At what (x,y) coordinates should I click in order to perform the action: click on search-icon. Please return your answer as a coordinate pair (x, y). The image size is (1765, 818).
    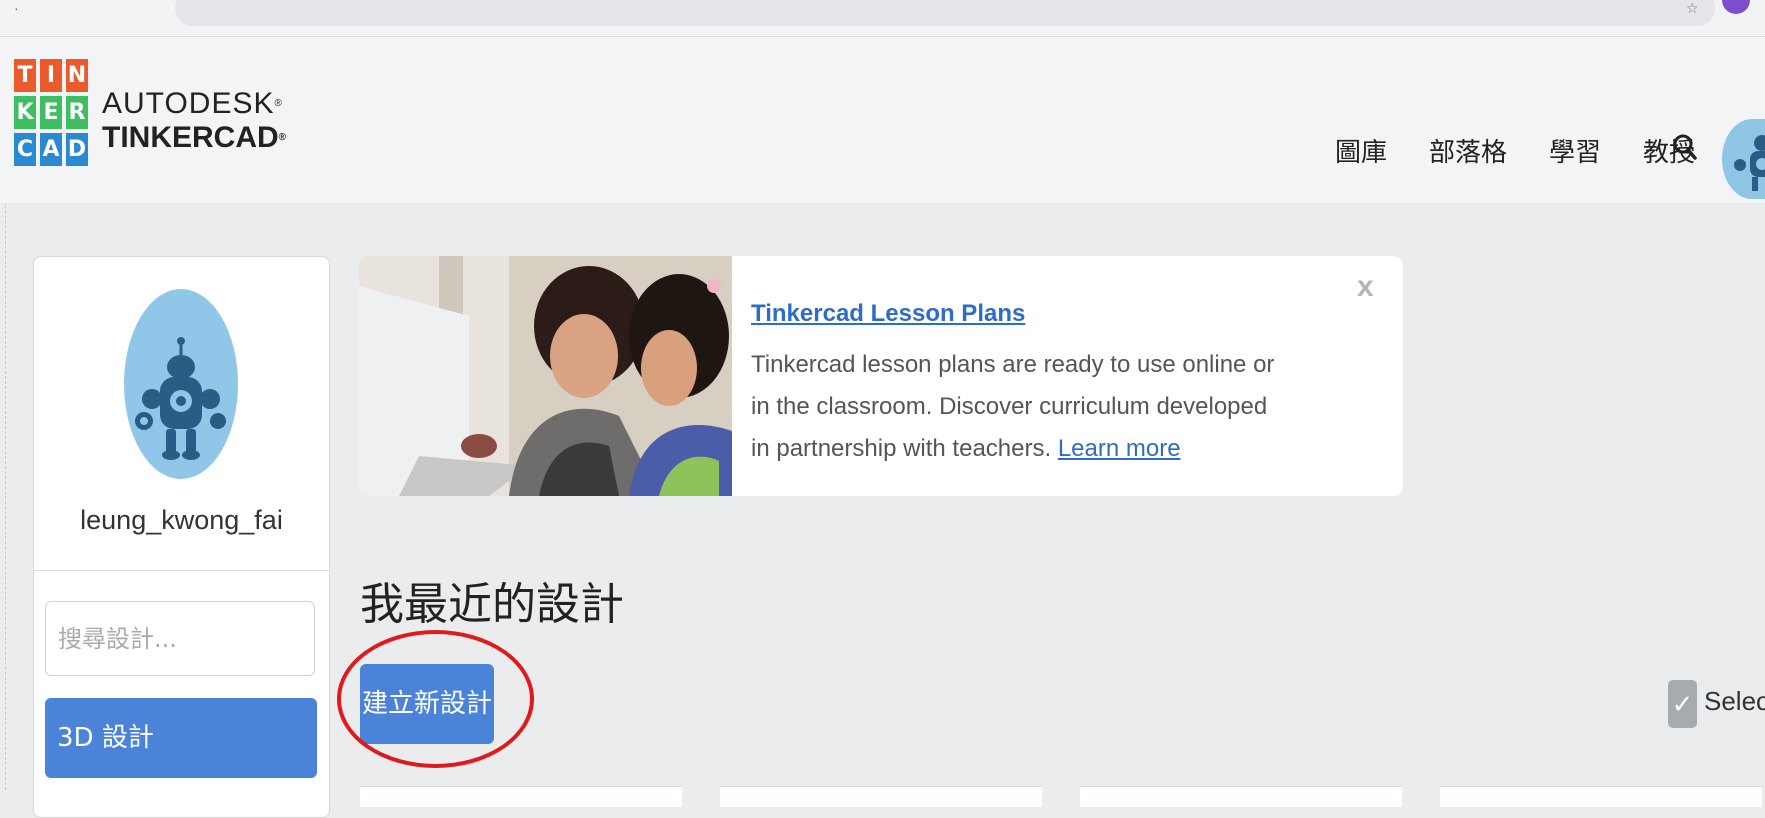
    Looking at the image, I should click on (1685, 147).